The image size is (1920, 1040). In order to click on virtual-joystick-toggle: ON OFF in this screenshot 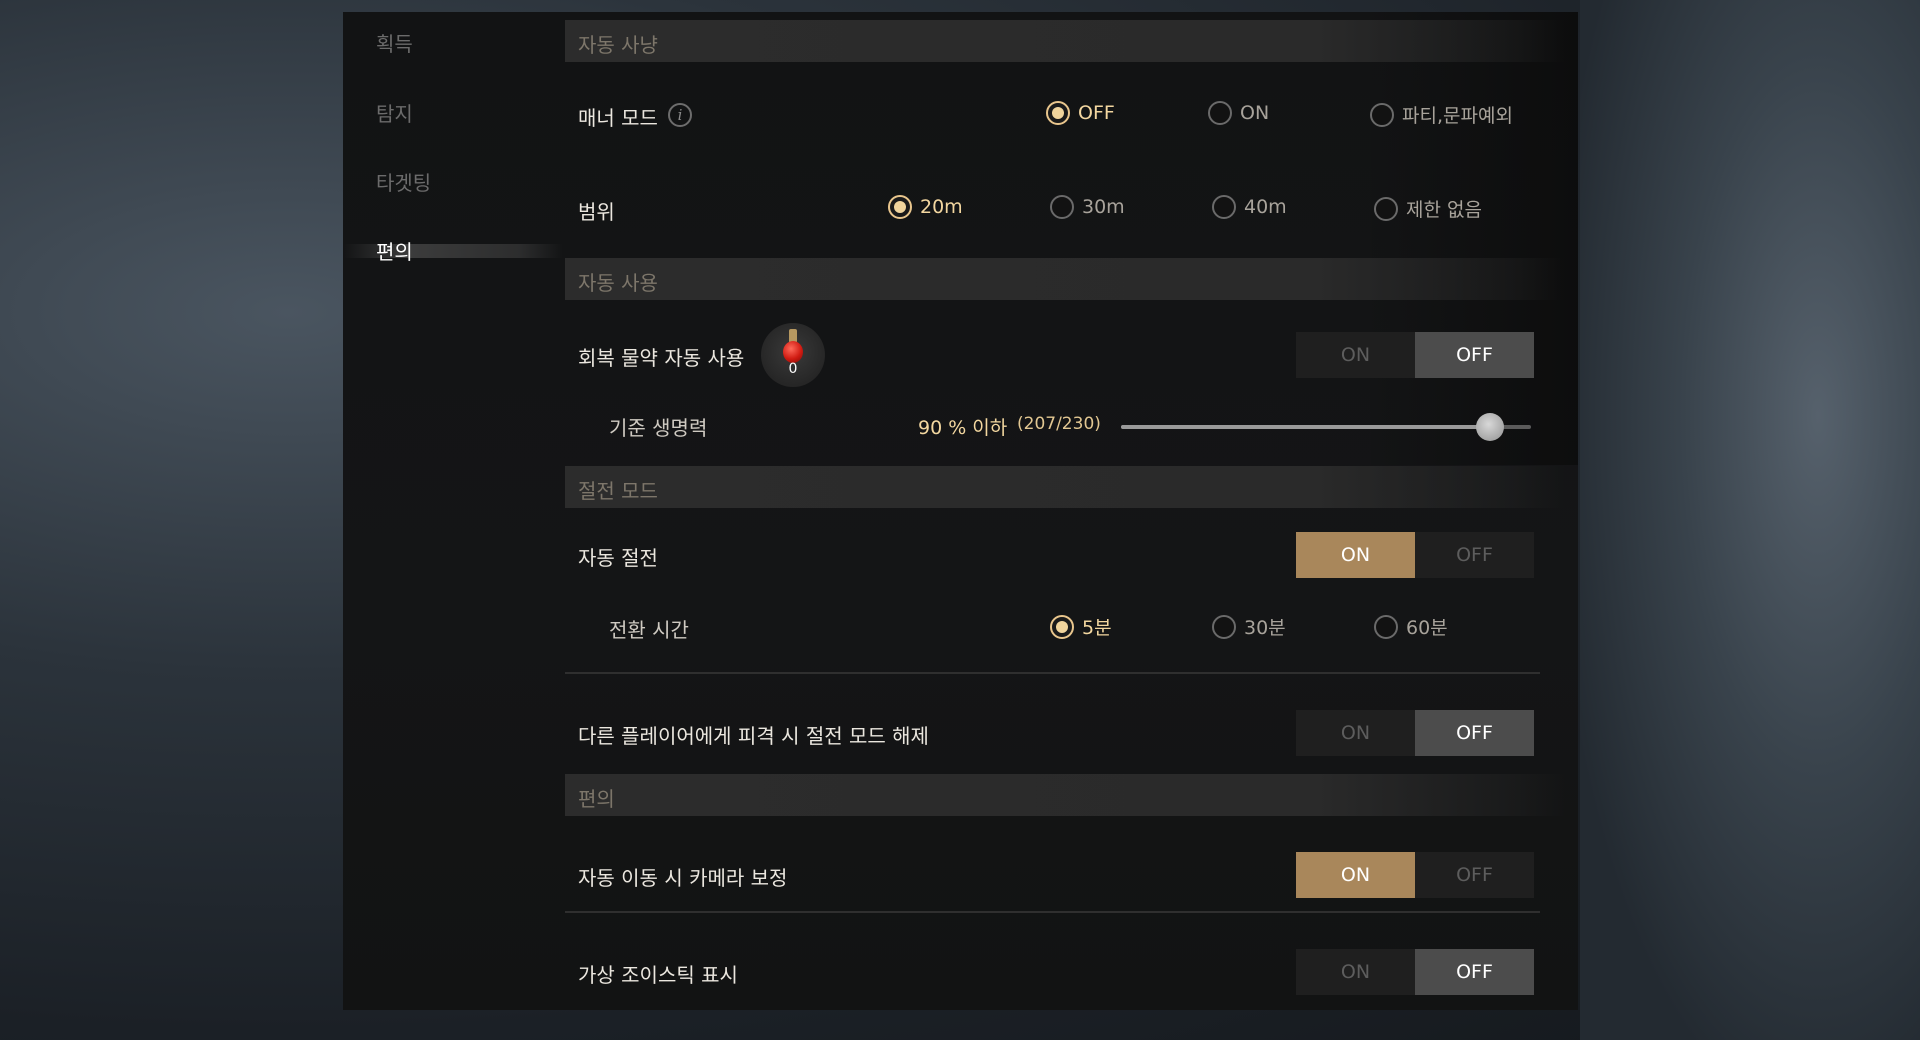, I will do `click(1415, 972)`.